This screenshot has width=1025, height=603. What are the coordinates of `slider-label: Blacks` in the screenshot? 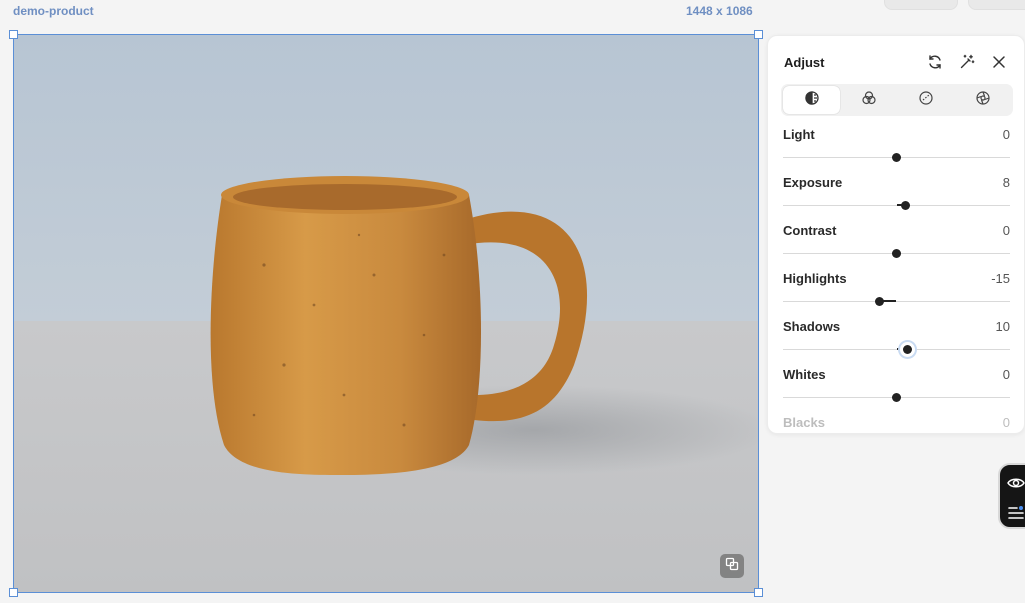 It's located at (804, 422).